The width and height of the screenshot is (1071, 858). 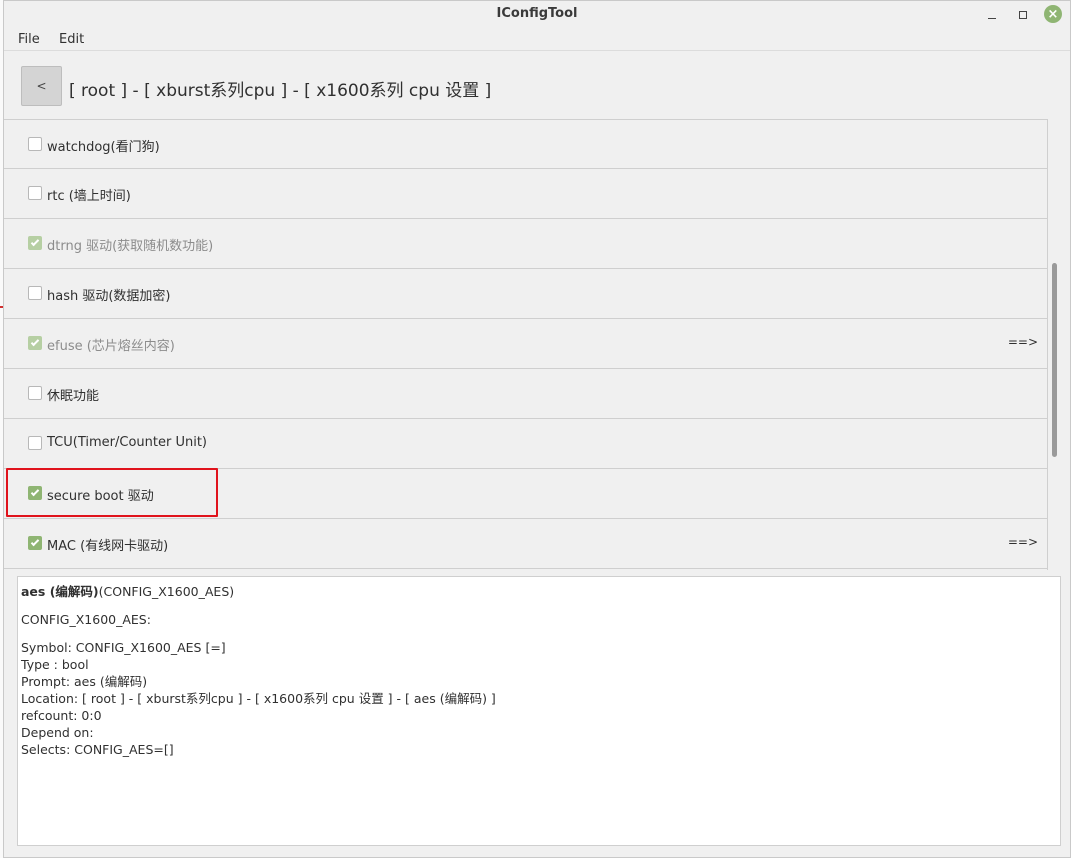 What do you see at coordinates (111, 346) in the screenshot?
I see `option-label: efuse (芯片熔丝内容)` at bounding box center [111, 346].